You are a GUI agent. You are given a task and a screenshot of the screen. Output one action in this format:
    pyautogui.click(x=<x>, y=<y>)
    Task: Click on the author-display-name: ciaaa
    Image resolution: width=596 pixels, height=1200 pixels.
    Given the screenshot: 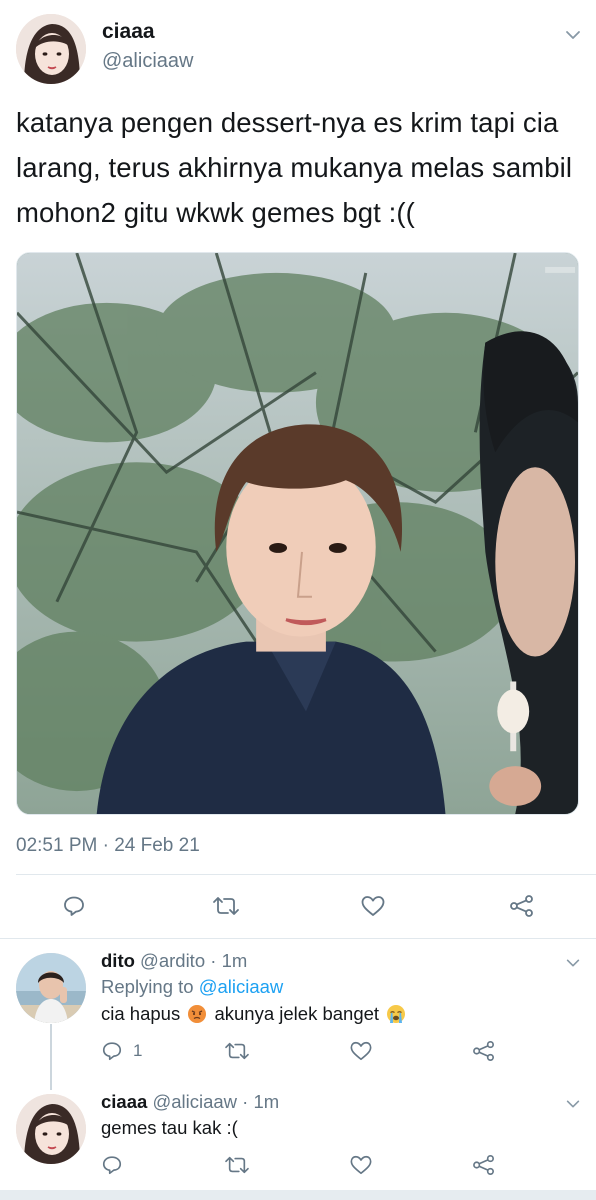 What is the action you would take?
    pyautogui.click(x=128, y=32)
    